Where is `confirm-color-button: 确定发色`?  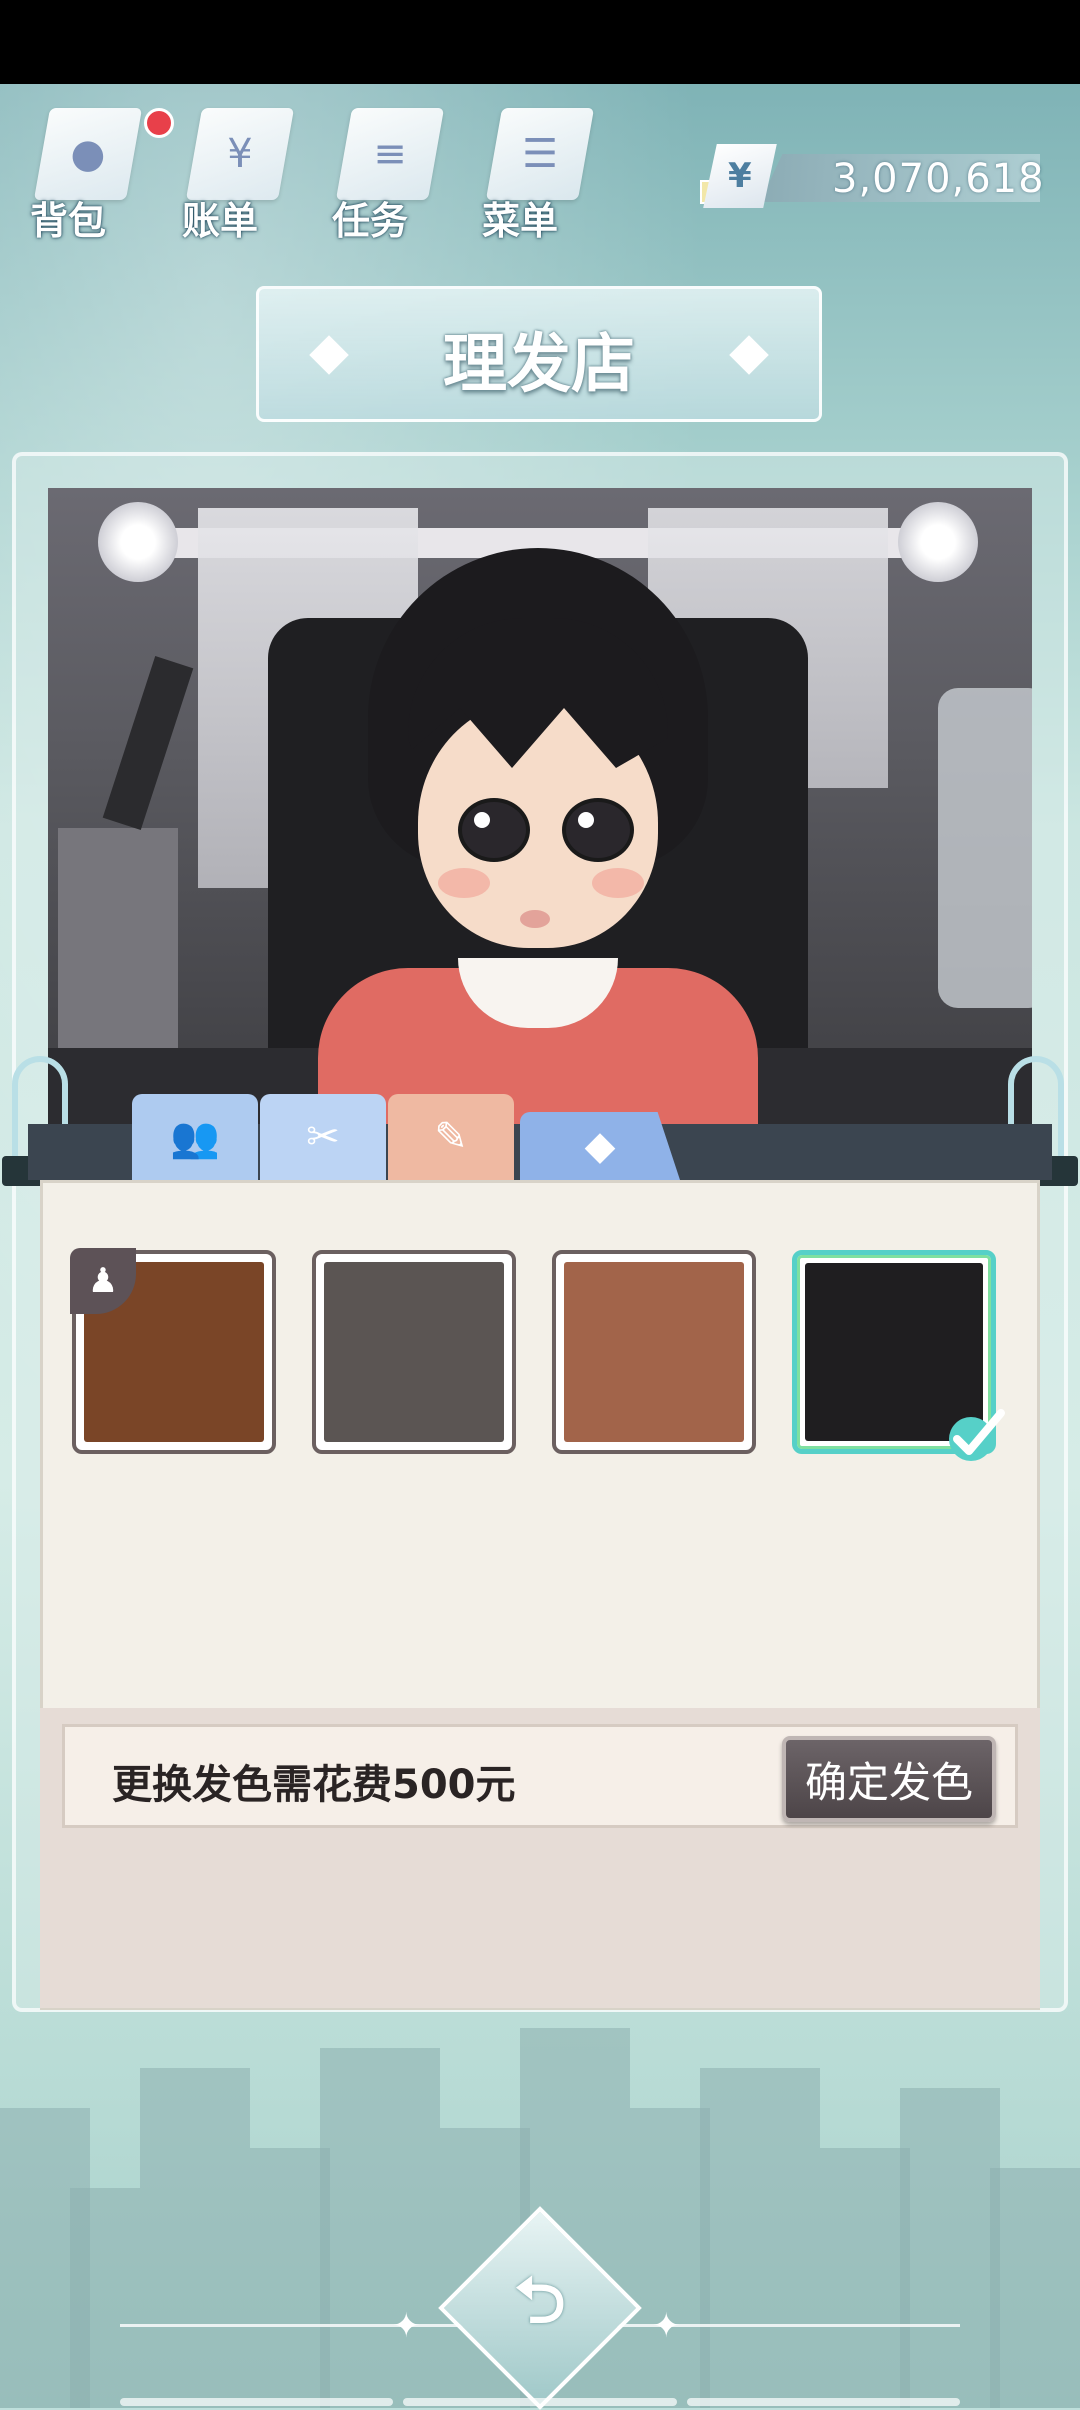
confirm-color-button: 确定发色 is located at coordinates (889, 1779).